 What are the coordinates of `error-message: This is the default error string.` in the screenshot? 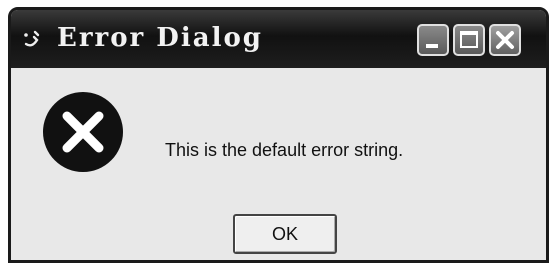 It's located at (284, 150).